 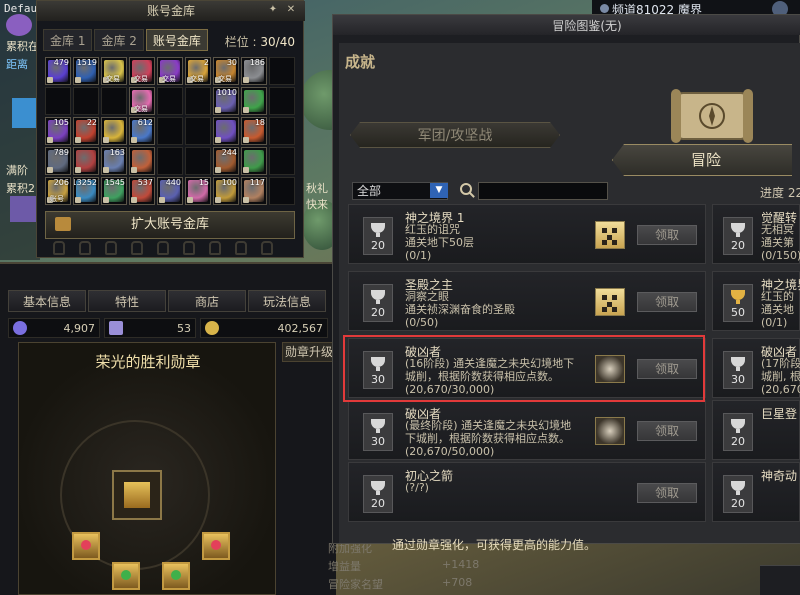 What do you see at coordinates (58, 71) in the screenshot?
I see `vault-slot: 479` at bounding box center [58, 71].